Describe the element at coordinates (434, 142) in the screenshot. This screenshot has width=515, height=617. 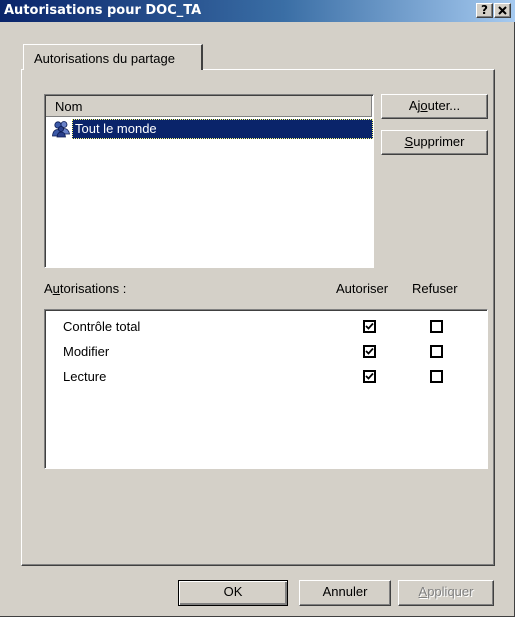
I see `remove-button: Supprimer` at that location.